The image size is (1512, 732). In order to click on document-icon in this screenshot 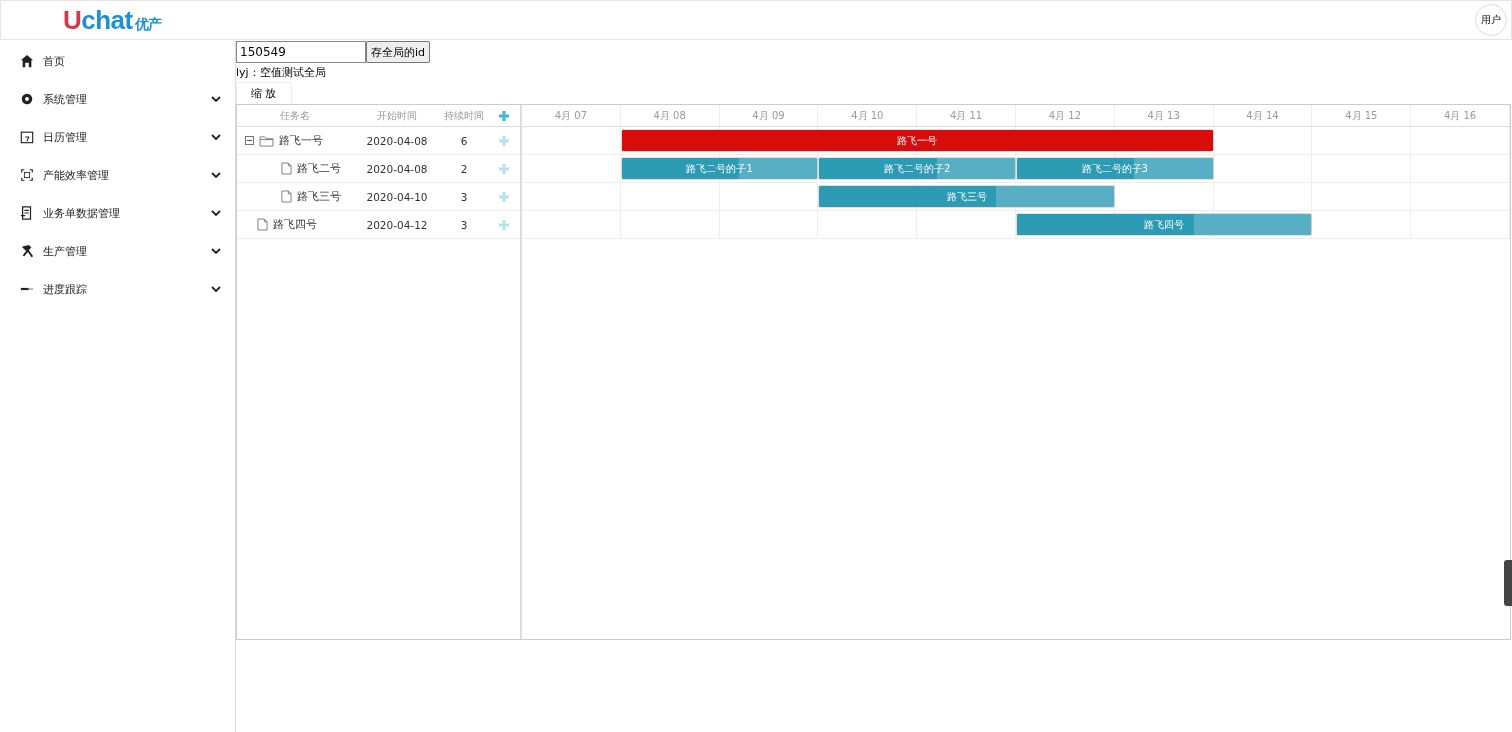, I will do `click(27, 213)`.